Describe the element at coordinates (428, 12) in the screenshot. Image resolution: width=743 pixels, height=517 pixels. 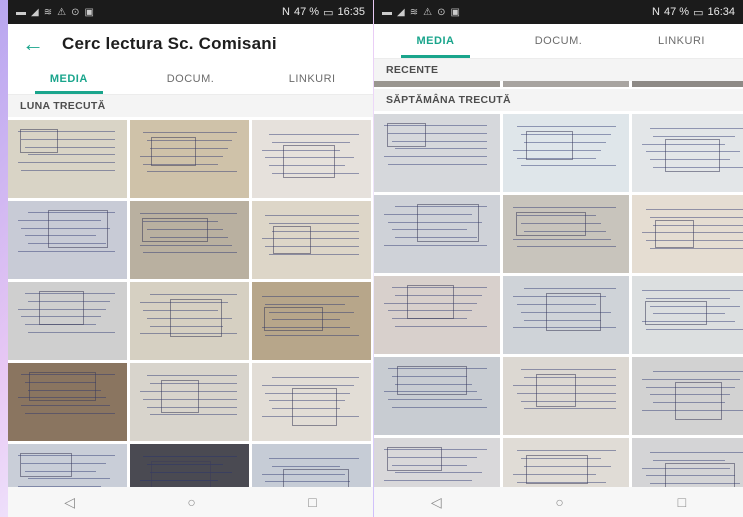
I see `warning-icon: ⚠` at that location.